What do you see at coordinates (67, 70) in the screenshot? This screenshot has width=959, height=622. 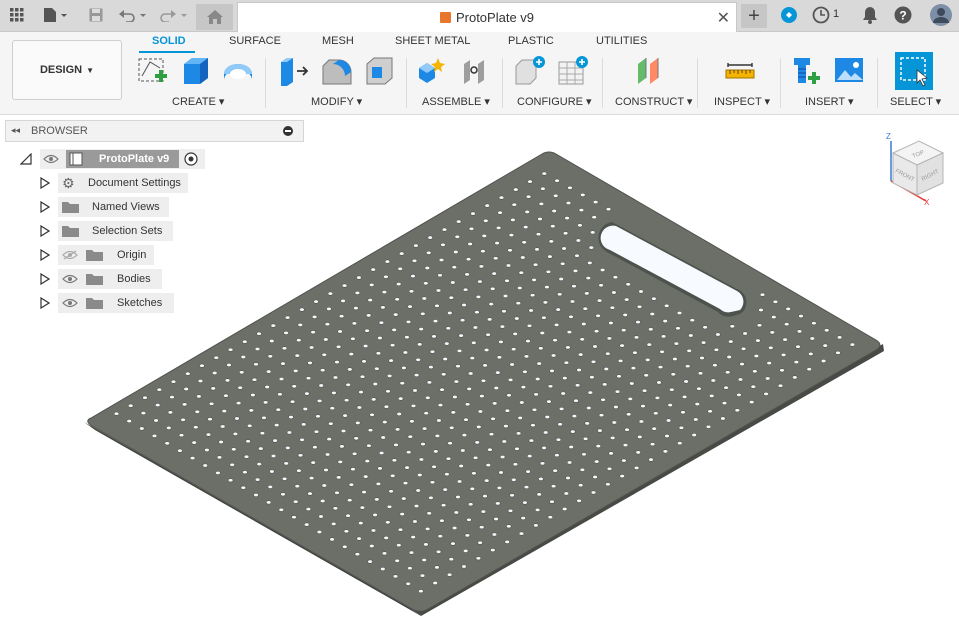 I see `workspace-switcher: DESIGN ▼` at bounding box center [67, 70].